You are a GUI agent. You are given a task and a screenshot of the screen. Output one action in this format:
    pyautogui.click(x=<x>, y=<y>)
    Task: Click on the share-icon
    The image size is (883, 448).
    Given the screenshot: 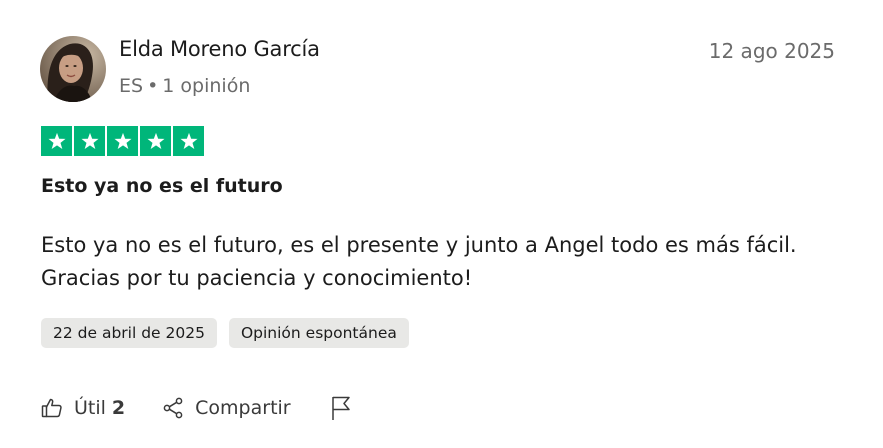 What is the action you would take?
    pyautogui.click(x=173, y=408)
    